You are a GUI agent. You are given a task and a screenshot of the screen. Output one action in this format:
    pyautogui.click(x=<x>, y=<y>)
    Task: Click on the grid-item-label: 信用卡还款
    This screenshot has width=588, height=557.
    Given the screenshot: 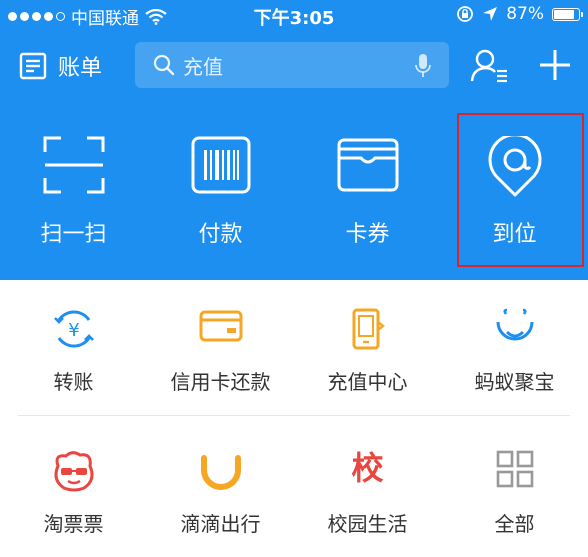 What is the action you would take?
    pyautogui.click(x=220, y=382)
    